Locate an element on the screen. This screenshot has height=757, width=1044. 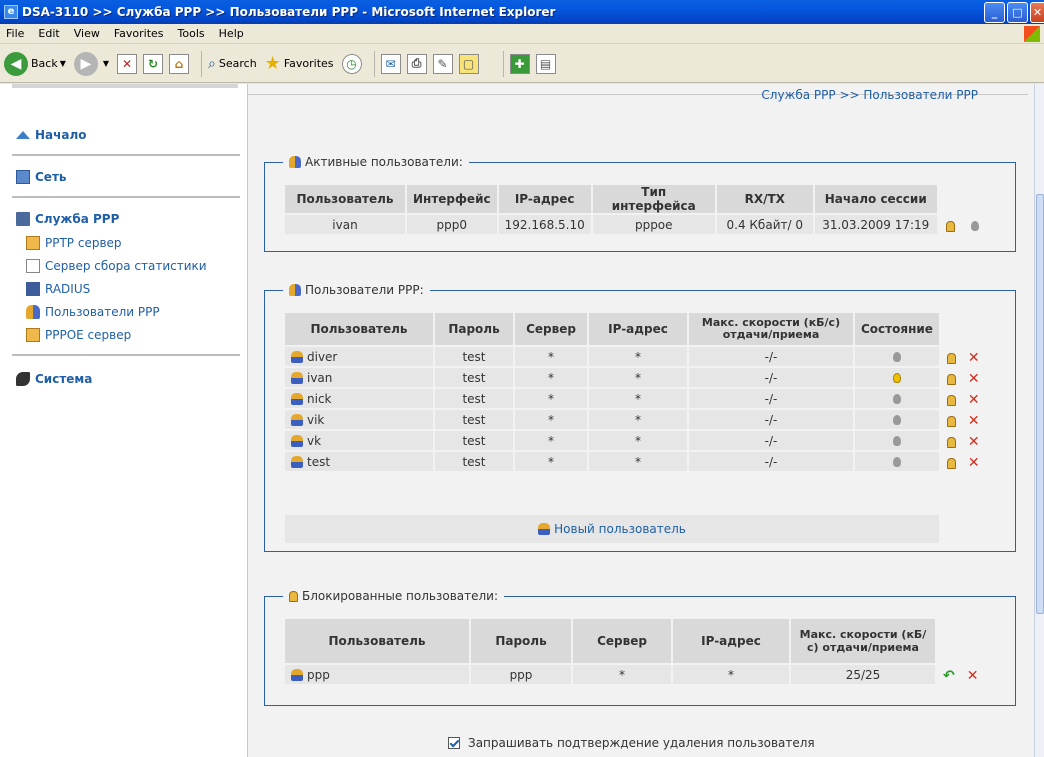
nav-network: Сеть is located at coordinates (41, 177).